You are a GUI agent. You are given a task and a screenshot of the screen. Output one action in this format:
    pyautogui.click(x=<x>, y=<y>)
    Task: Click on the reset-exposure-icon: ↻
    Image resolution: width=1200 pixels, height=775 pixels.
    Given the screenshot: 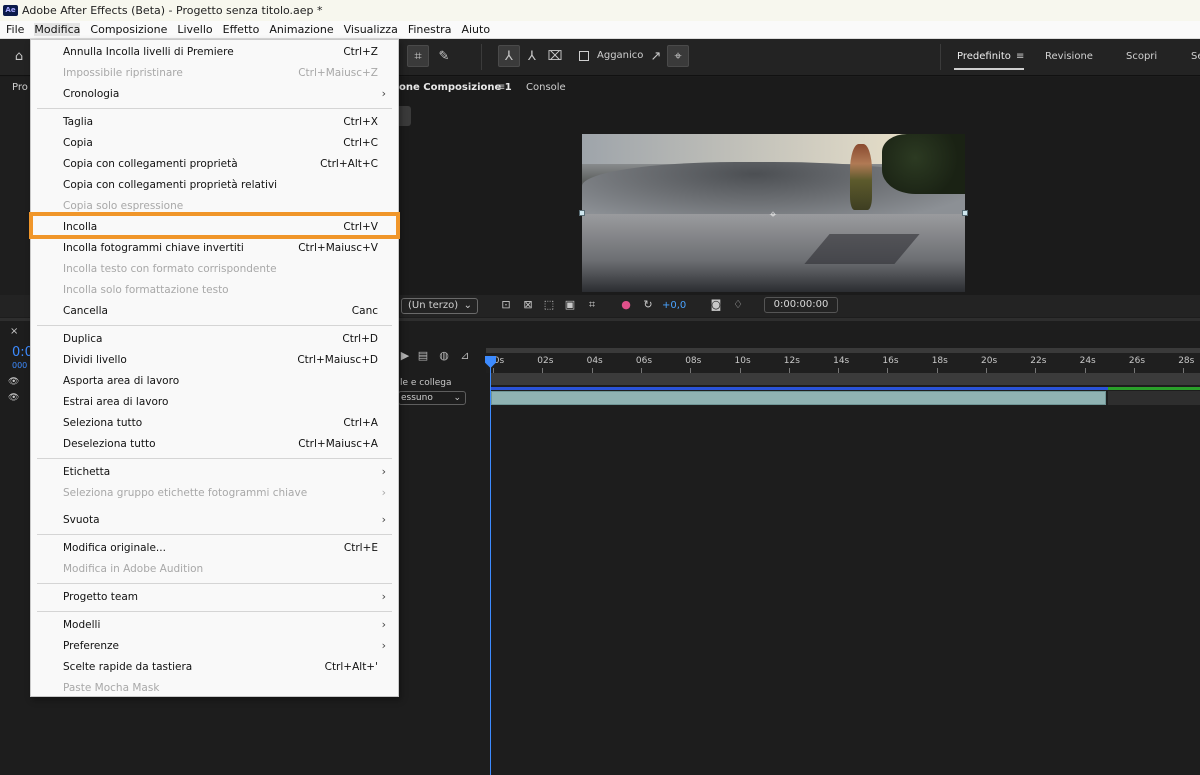 What is the action you would take?
    pyautogui.click(x=648, y=305)
    